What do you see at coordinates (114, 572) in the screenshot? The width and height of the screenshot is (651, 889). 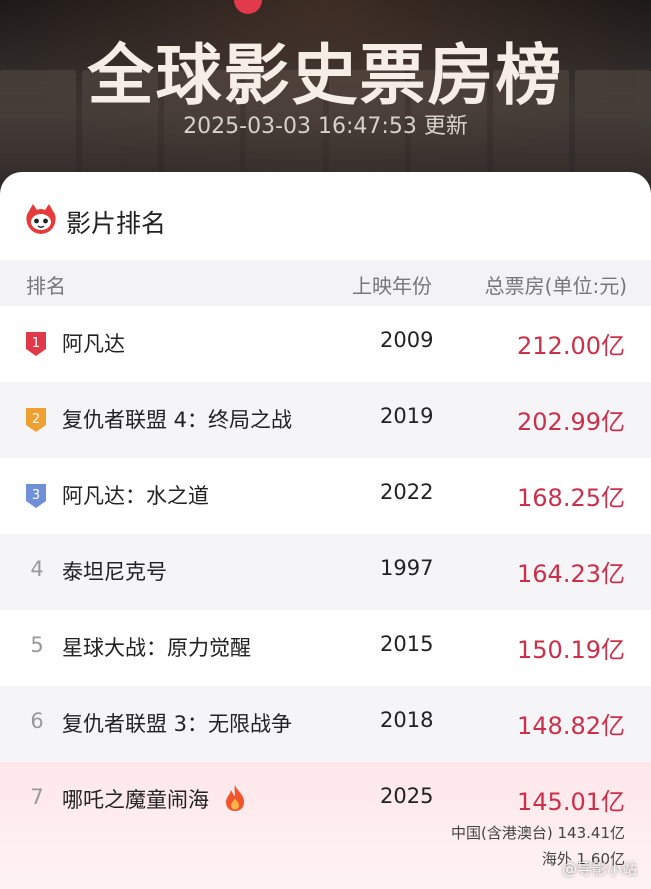 I see `movie-title: 泰坦尼克号` at bounding box center [114, 572].